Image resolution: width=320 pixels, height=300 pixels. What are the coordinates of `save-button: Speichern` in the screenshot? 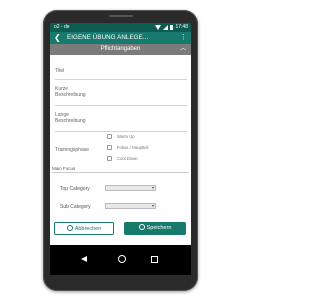 It's located at (155, 228).